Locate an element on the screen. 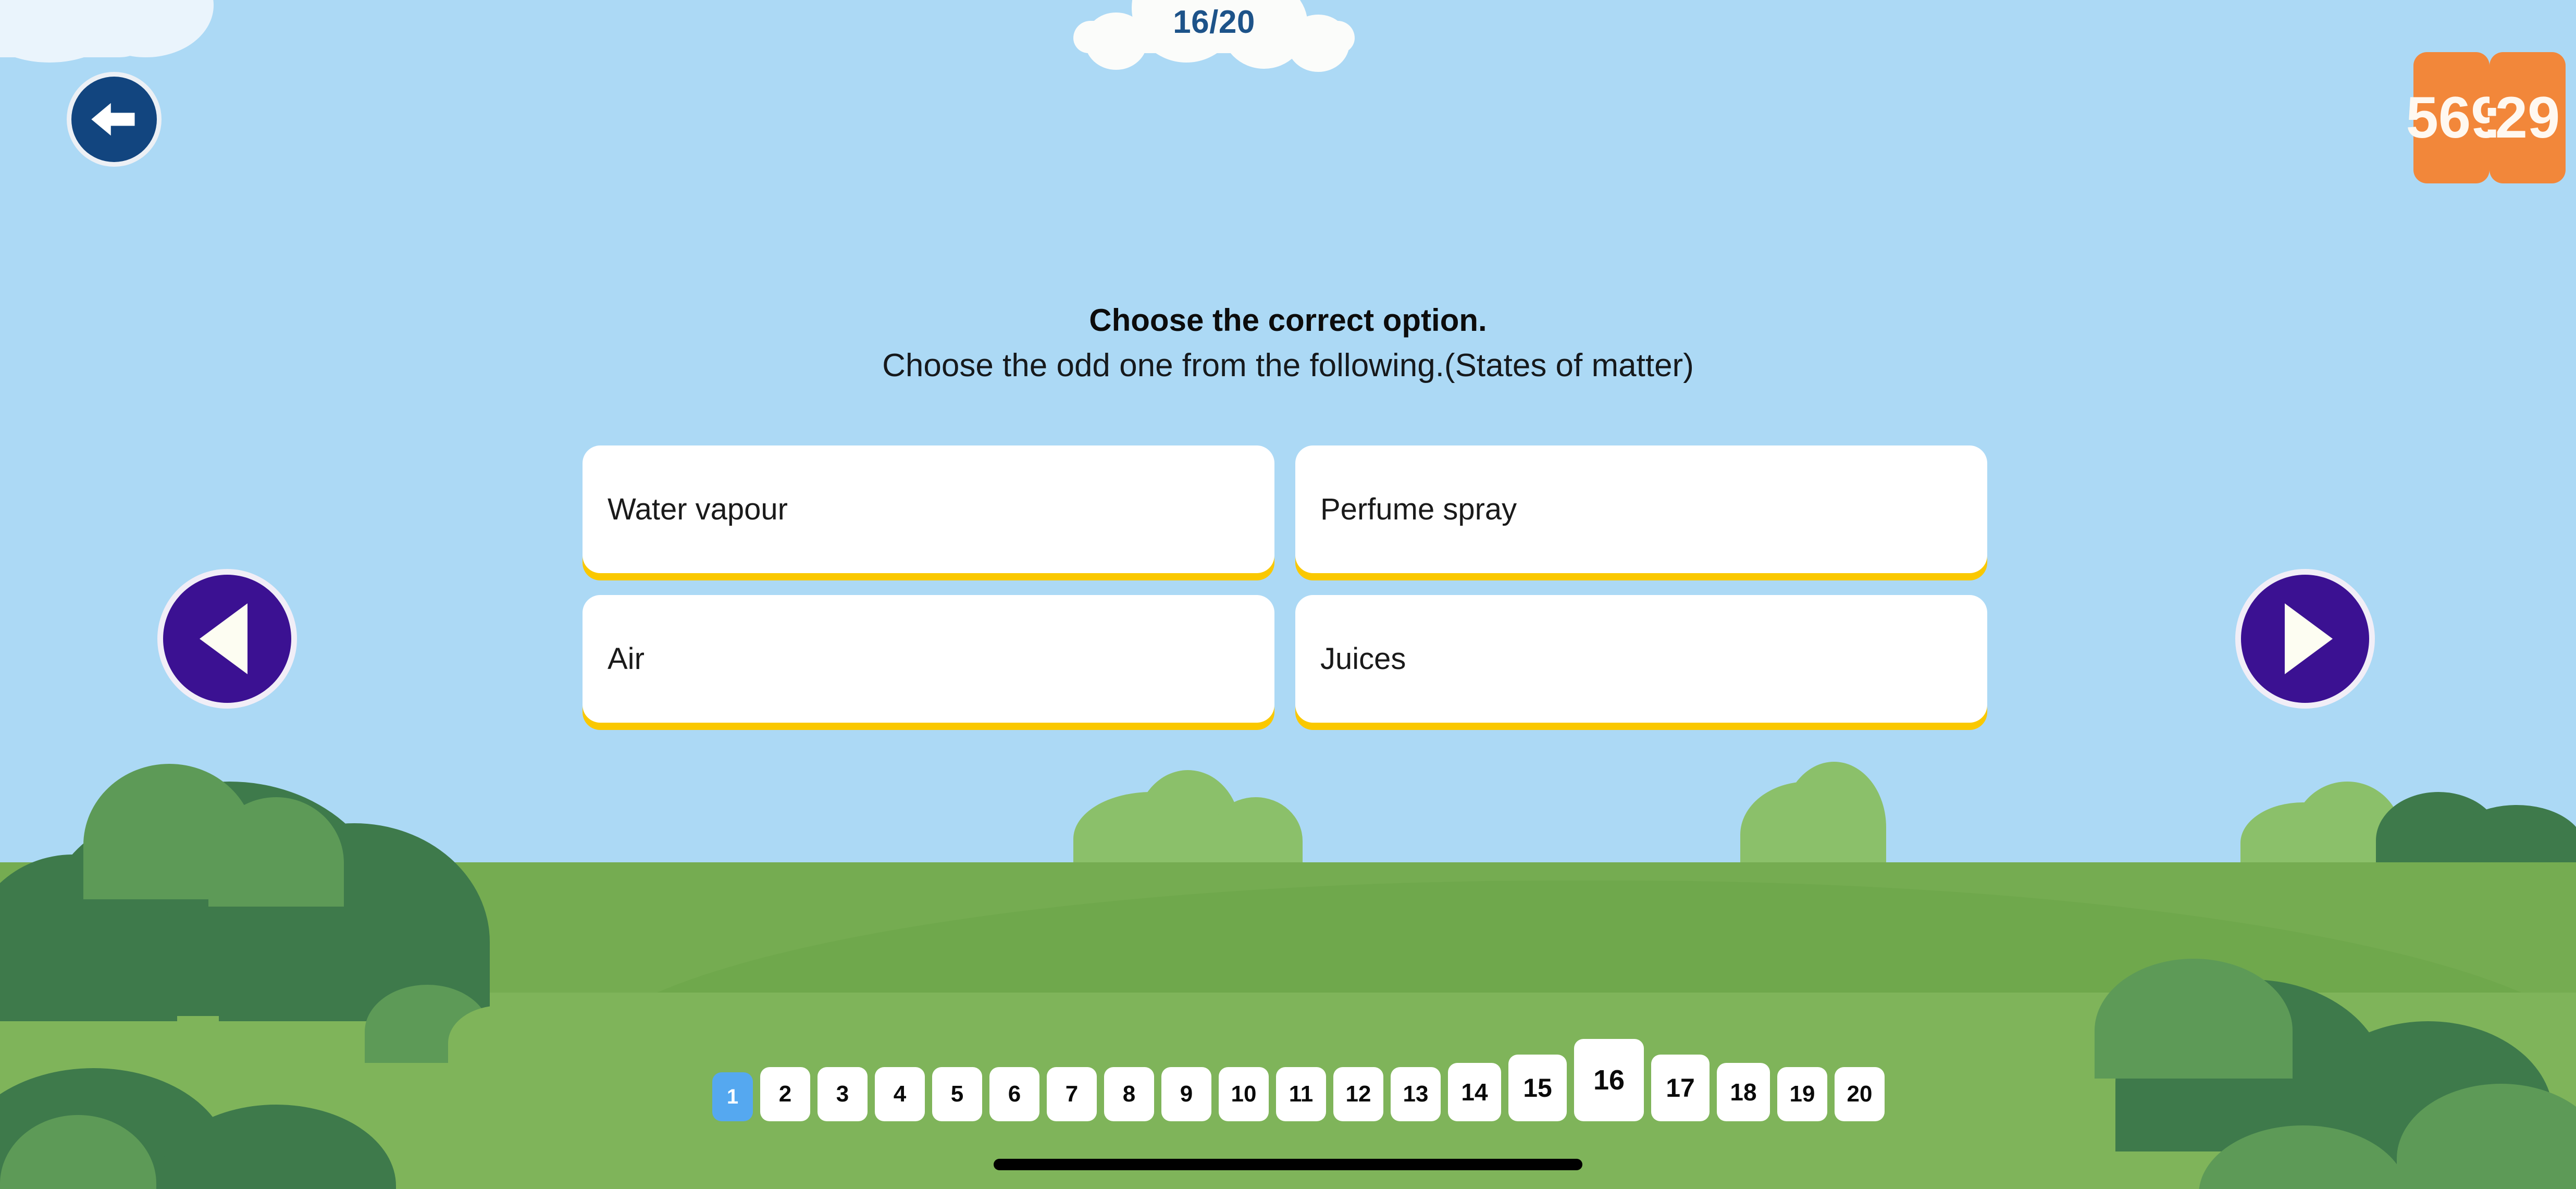 The height and width of the screenshot is (1189, 2576). timer-minutes-value: 29 is located at coordinates (2527, 117).